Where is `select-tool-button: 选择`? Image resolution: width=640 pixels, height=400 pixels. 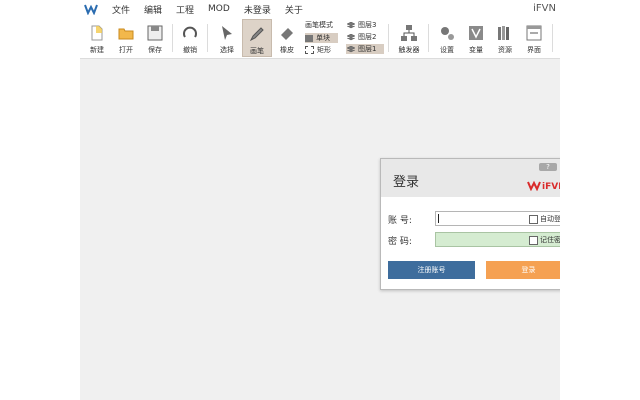
select-tool-button: 选择 is located at coordinates (227, 38).